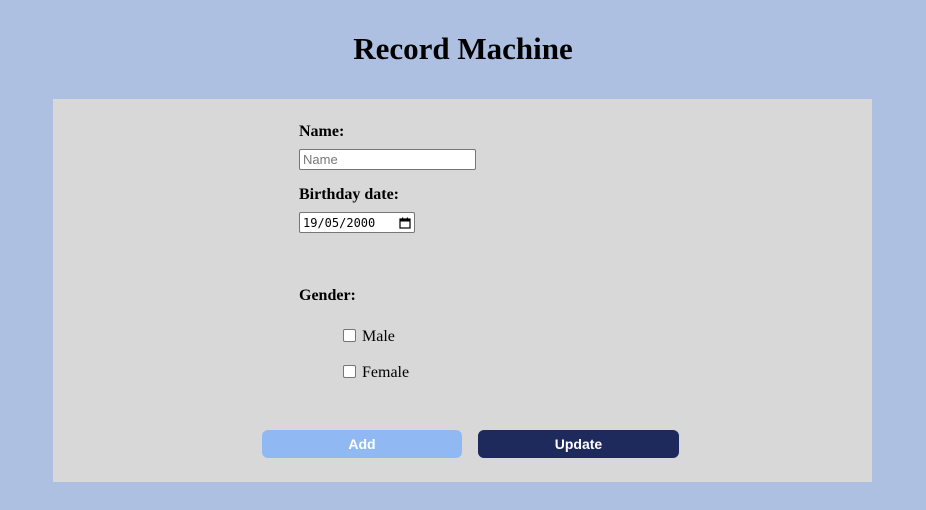 The width and height of the screenshot is (926, 510). Describe the element at coordinates (578, 444) in the screenshot. I see `update-button: Update` at that location.